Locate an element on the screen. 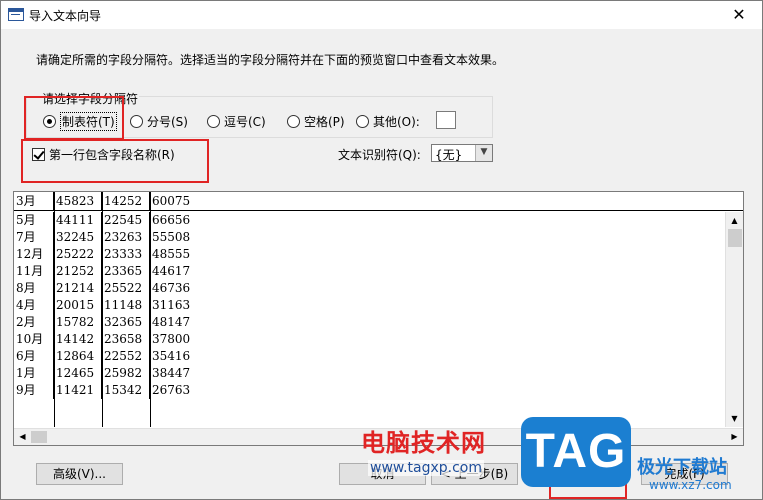 The image size is (763, 500). scroll-down-icon: ▼ is located at coordinates (734, 418).